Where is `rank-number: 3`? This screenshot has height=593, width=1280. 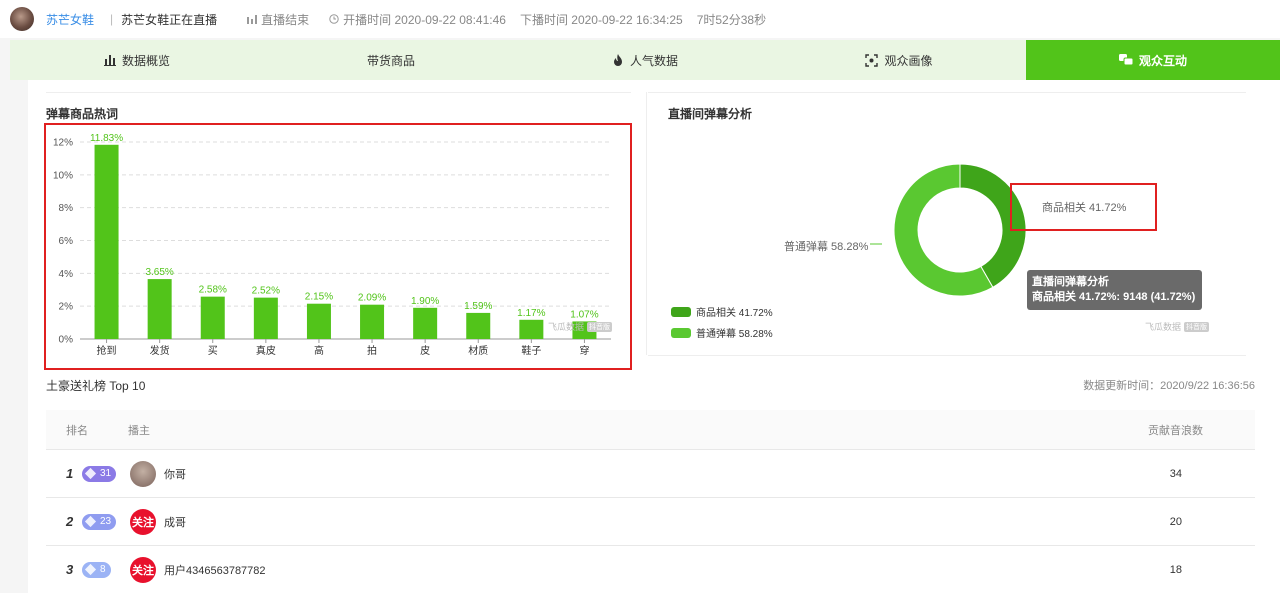 rank-number: 3 is located at coordinates (70, 569).